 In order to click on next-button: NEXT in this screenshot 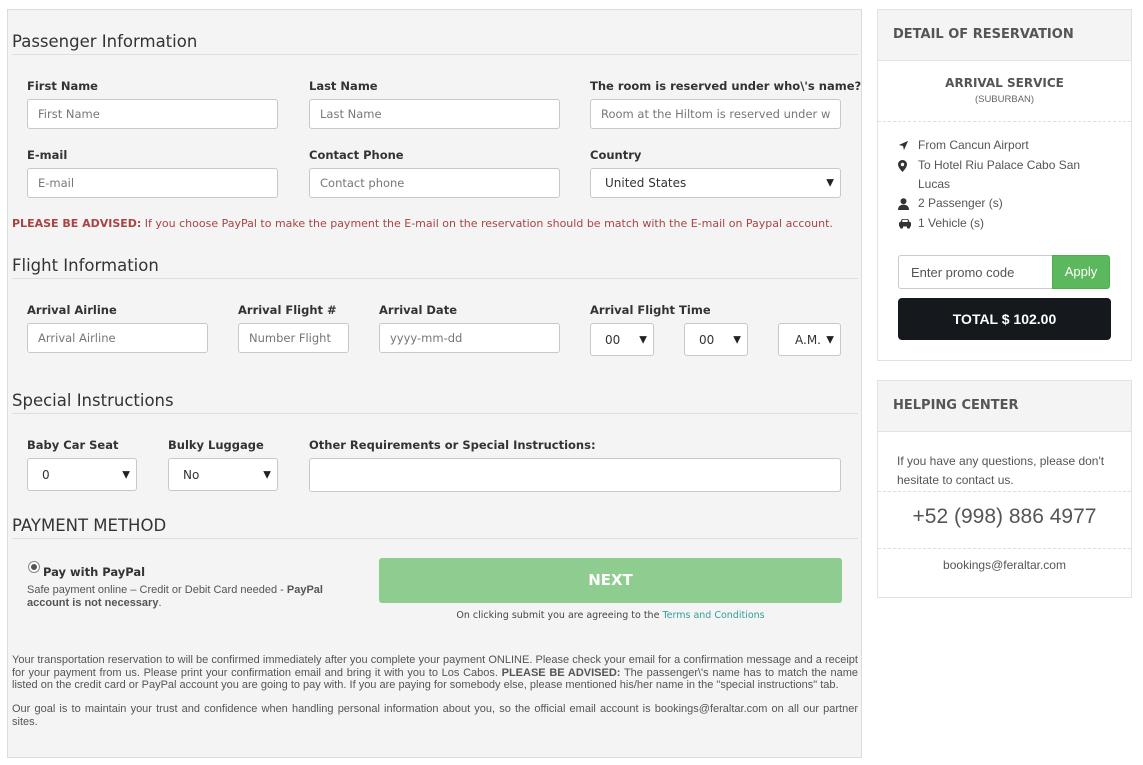, I will do `click(610, 580)`.